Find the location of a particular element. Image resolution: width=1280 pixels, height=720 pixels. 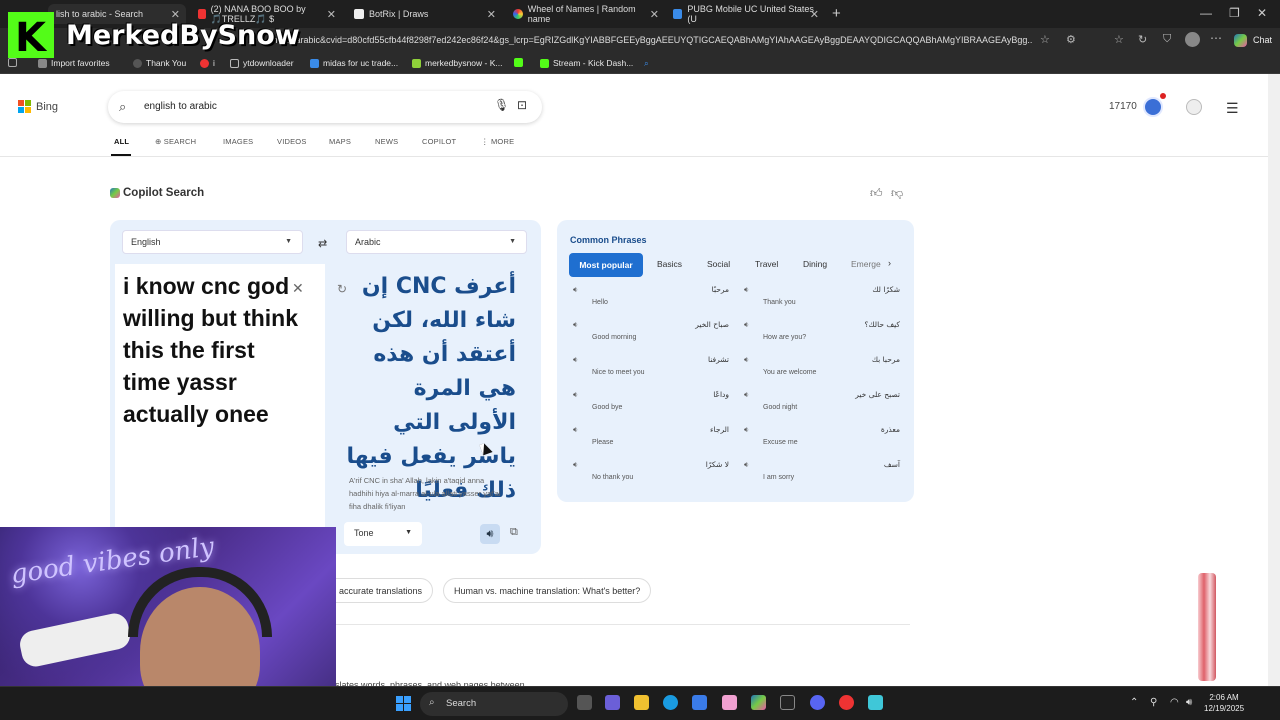

fav-thank-you: Thank You is located at coordinates (159, 63).